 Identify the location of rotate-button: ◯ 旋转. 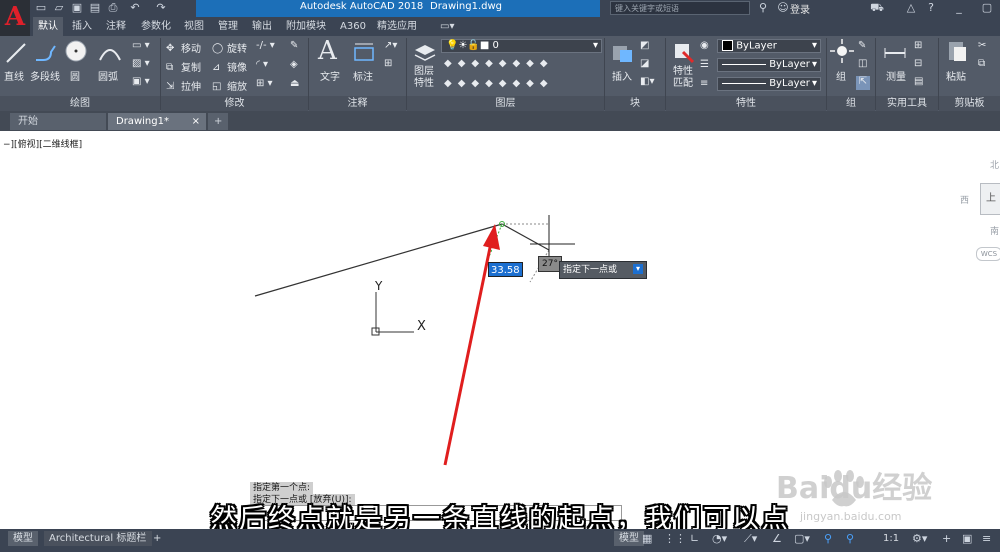
(229, 47).